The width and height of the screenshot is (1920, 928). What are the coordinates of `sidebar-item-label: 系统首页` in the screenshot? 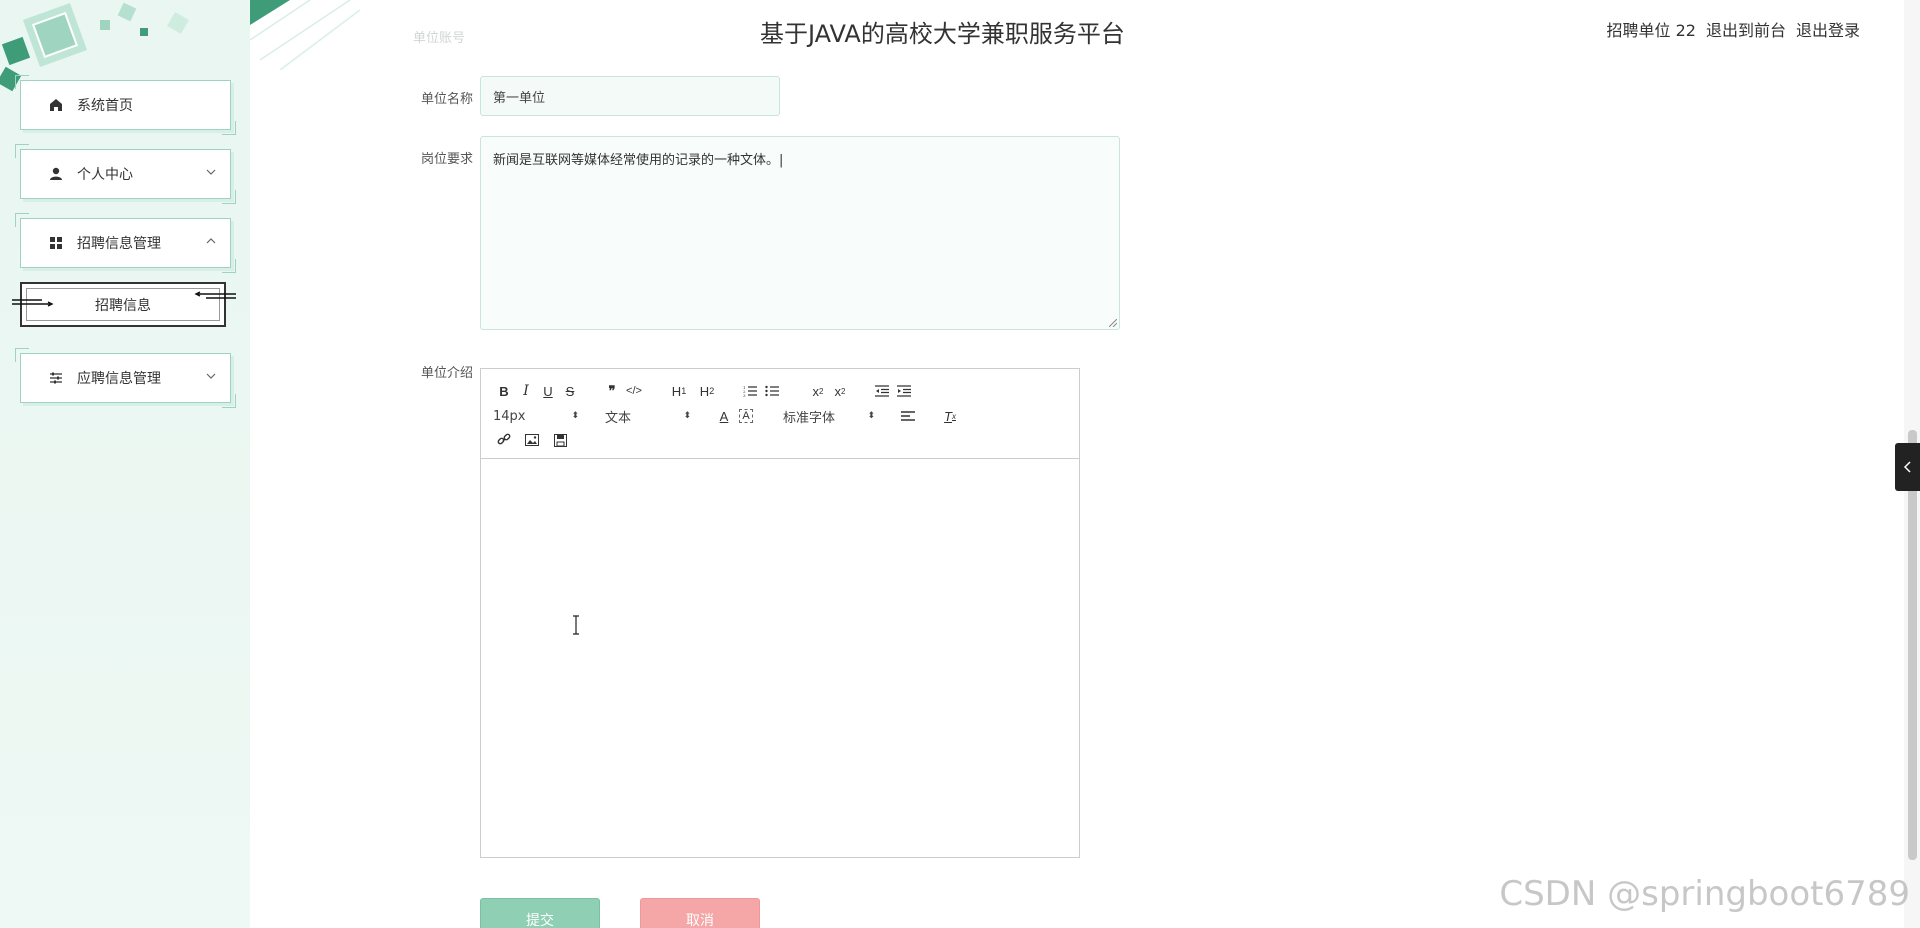 It's located at (105, 106).